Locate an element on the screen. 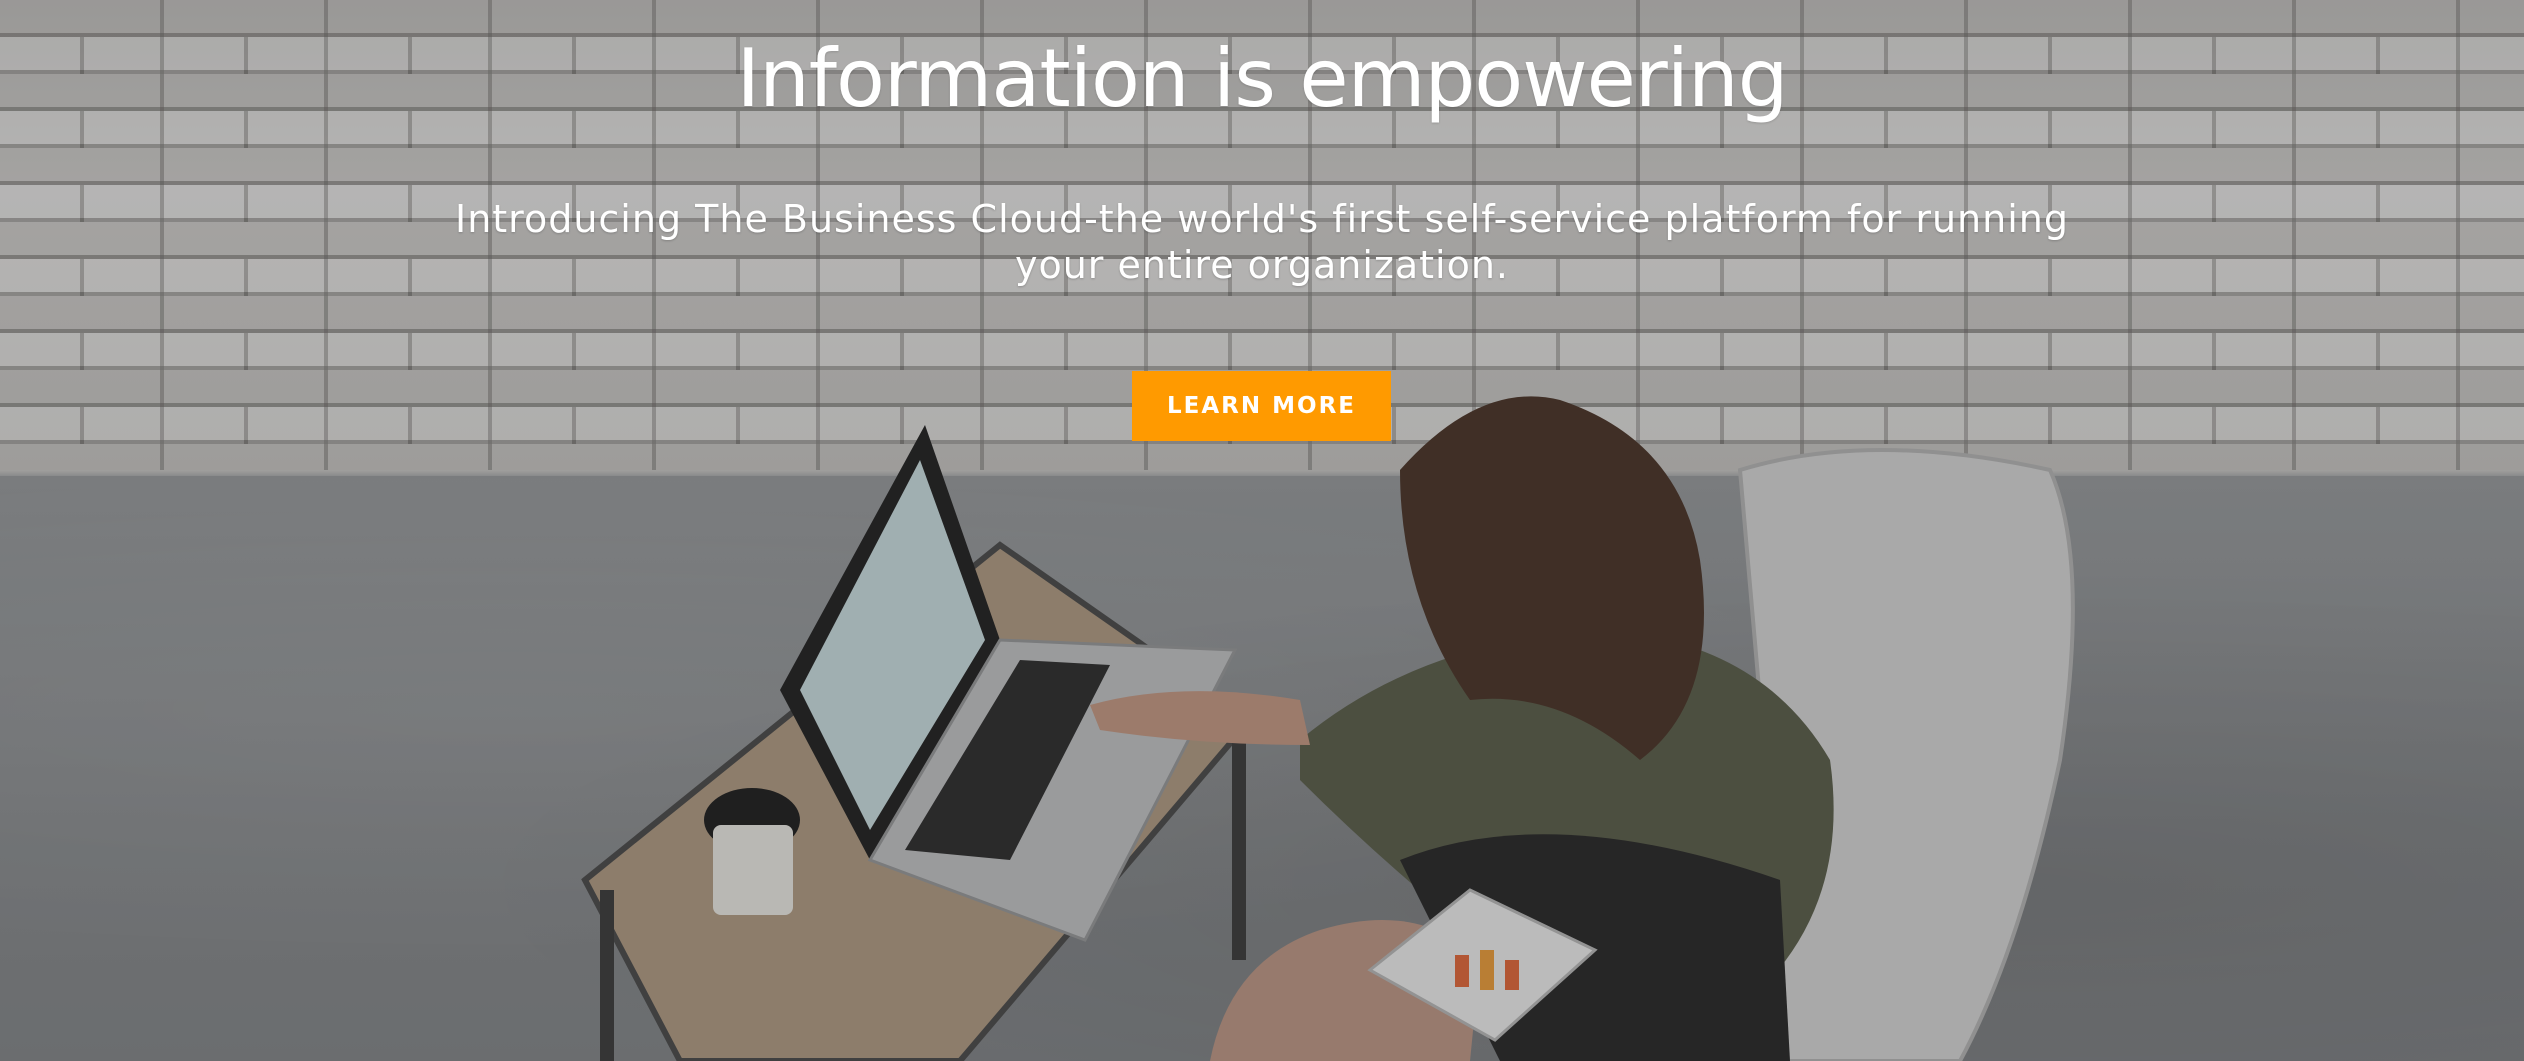 The height and width of the screenshot is (1061, 2524). learn-more-button: LEARN MORE is located at coordinates (1261, 406).